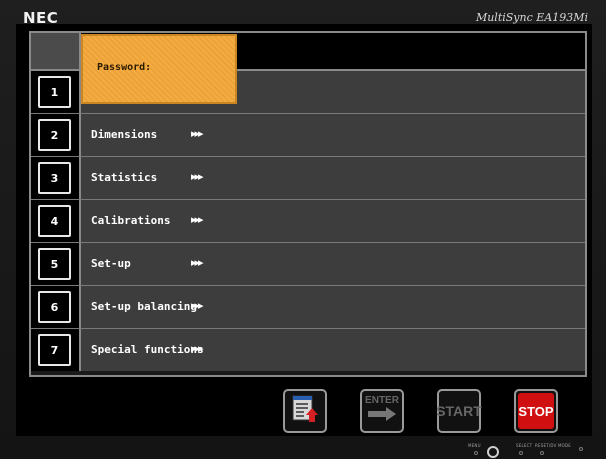  Describe the element at coordinates (308, 178) in the screenshot. I see `menu-row-statistics: 3 Statistics ▸▸▸` at that location.